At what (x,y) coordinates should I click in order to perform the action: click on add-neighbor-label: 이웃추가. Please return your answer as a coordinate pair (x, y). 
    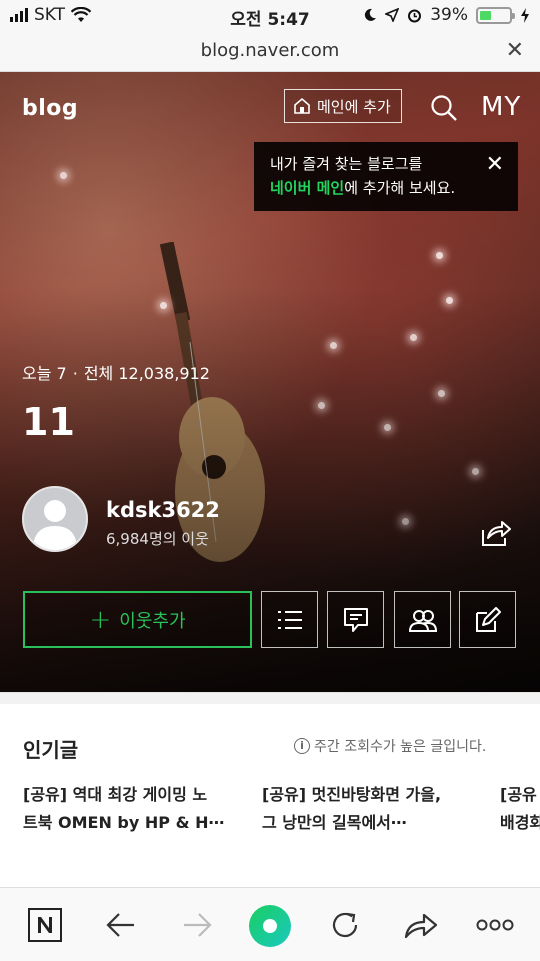
    Looking at the image, I should click on (152, 621).